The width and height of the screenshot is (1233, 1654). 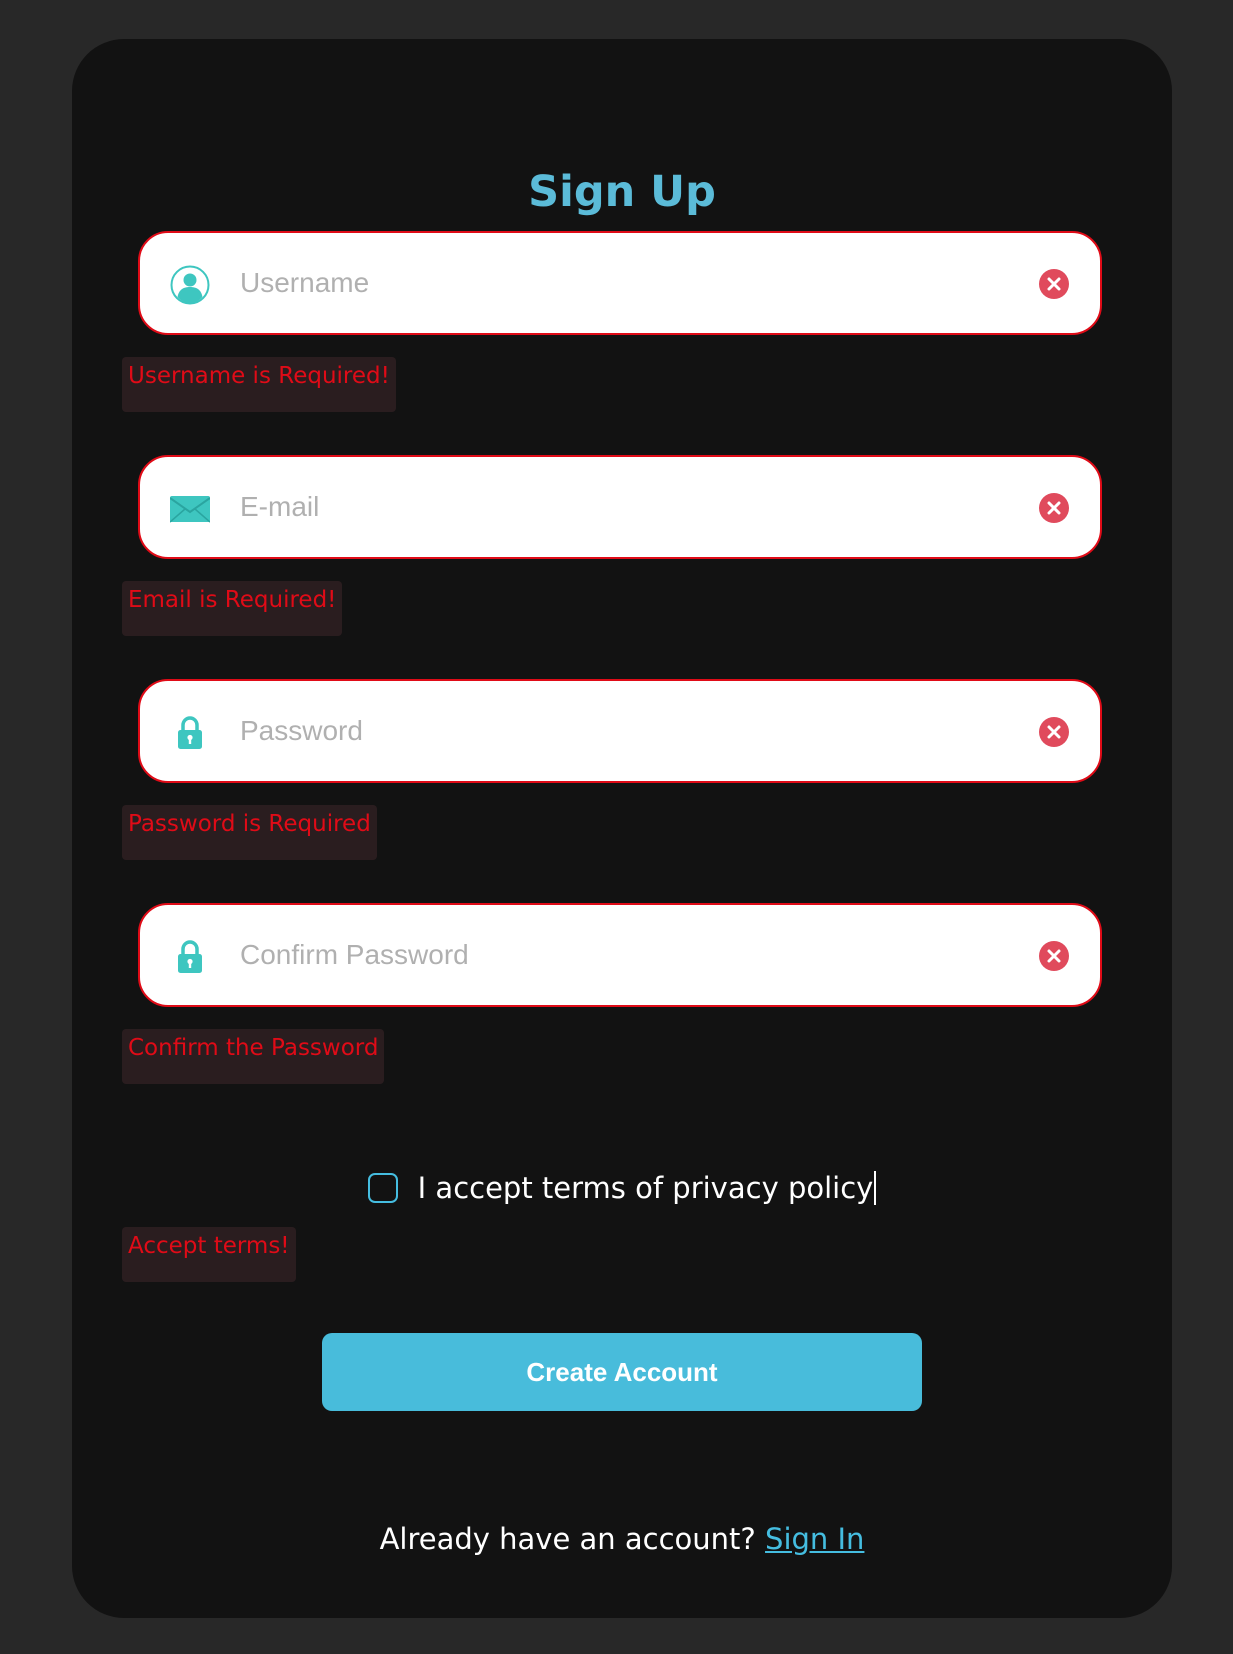 What do you see at coordinates (249, 832) in the screenshot?
I see `password-error: Password is Required` at bounding box center [249, 832].